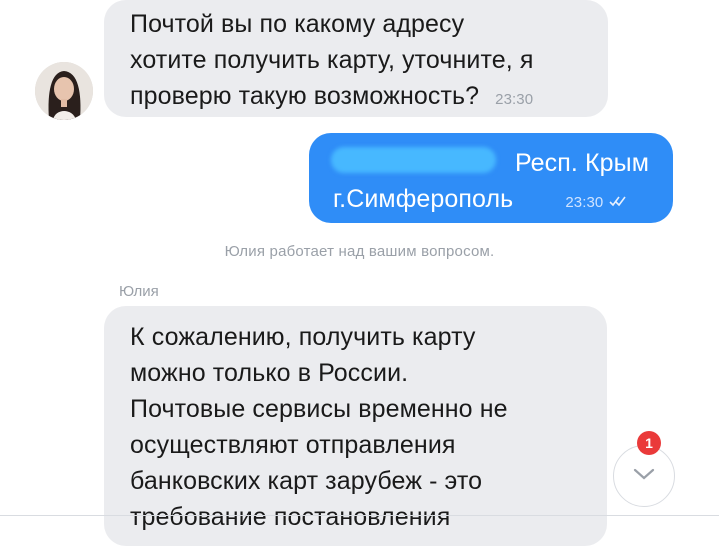 The height and width of the screenshot is (546, 719). I want to click on message-line: требование постановления, so click(290, 517).